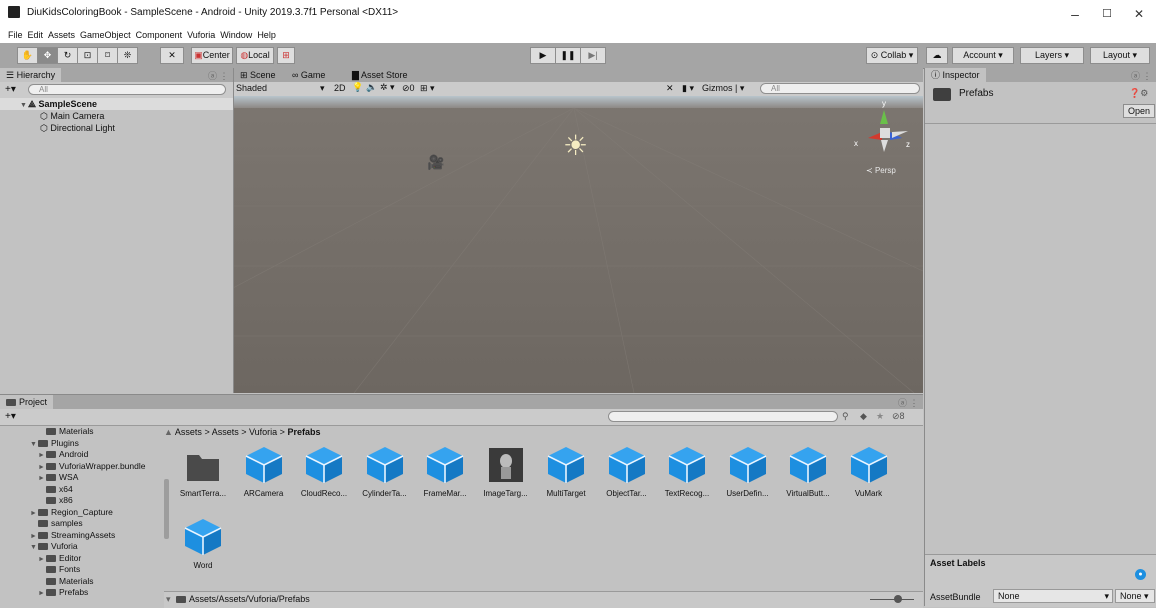 The height and width of the screenshot is (608, 1156). Describe the element at coordinates (881, 170) in the screenshot. I see `perspective-toggle: ≺ Persp` at that location.